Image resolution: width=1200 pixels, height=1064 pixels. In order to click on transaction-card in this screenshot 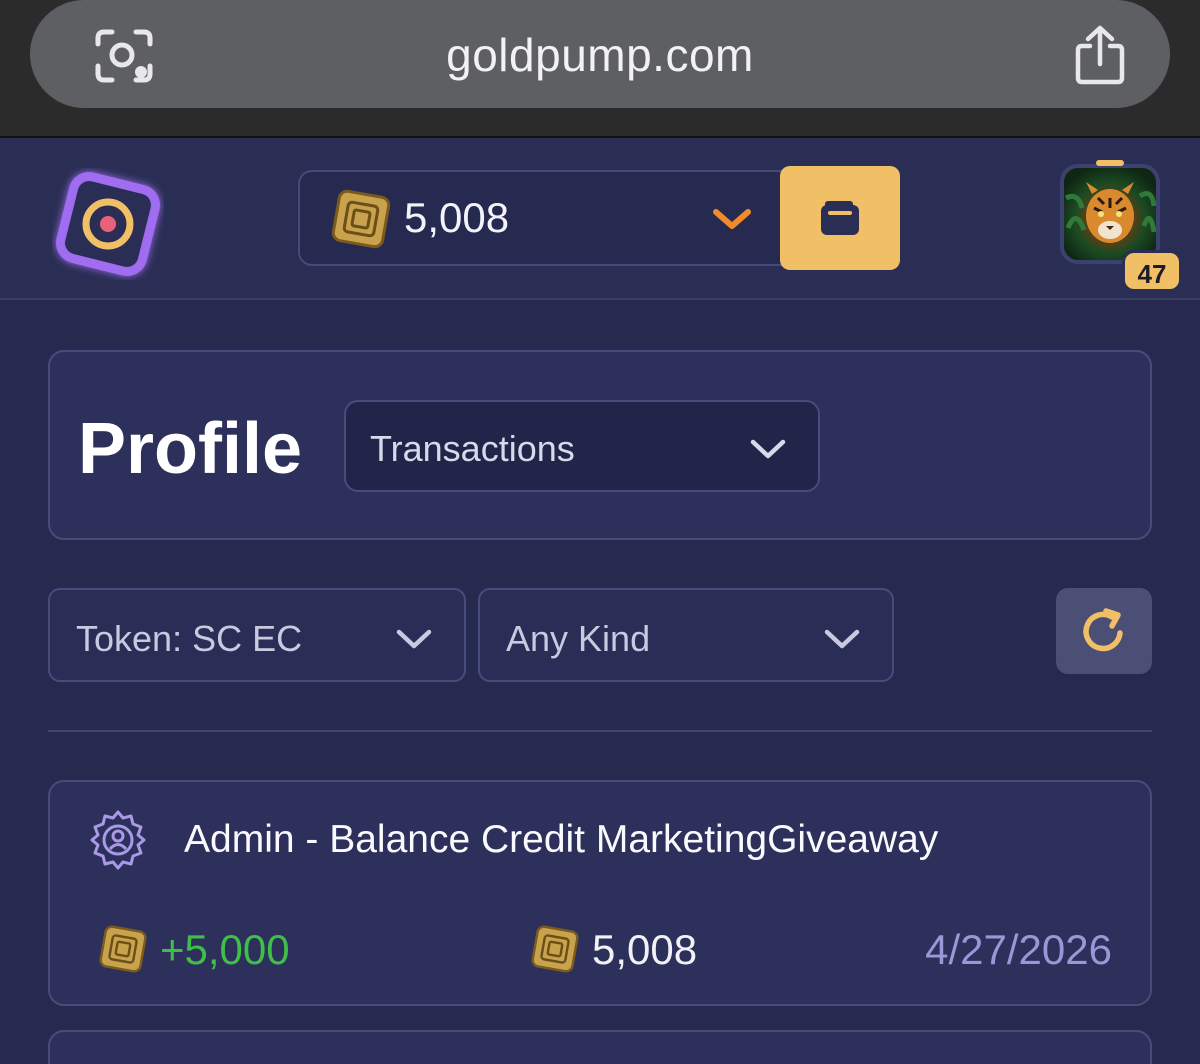, I will do `click(600, 1047)`.